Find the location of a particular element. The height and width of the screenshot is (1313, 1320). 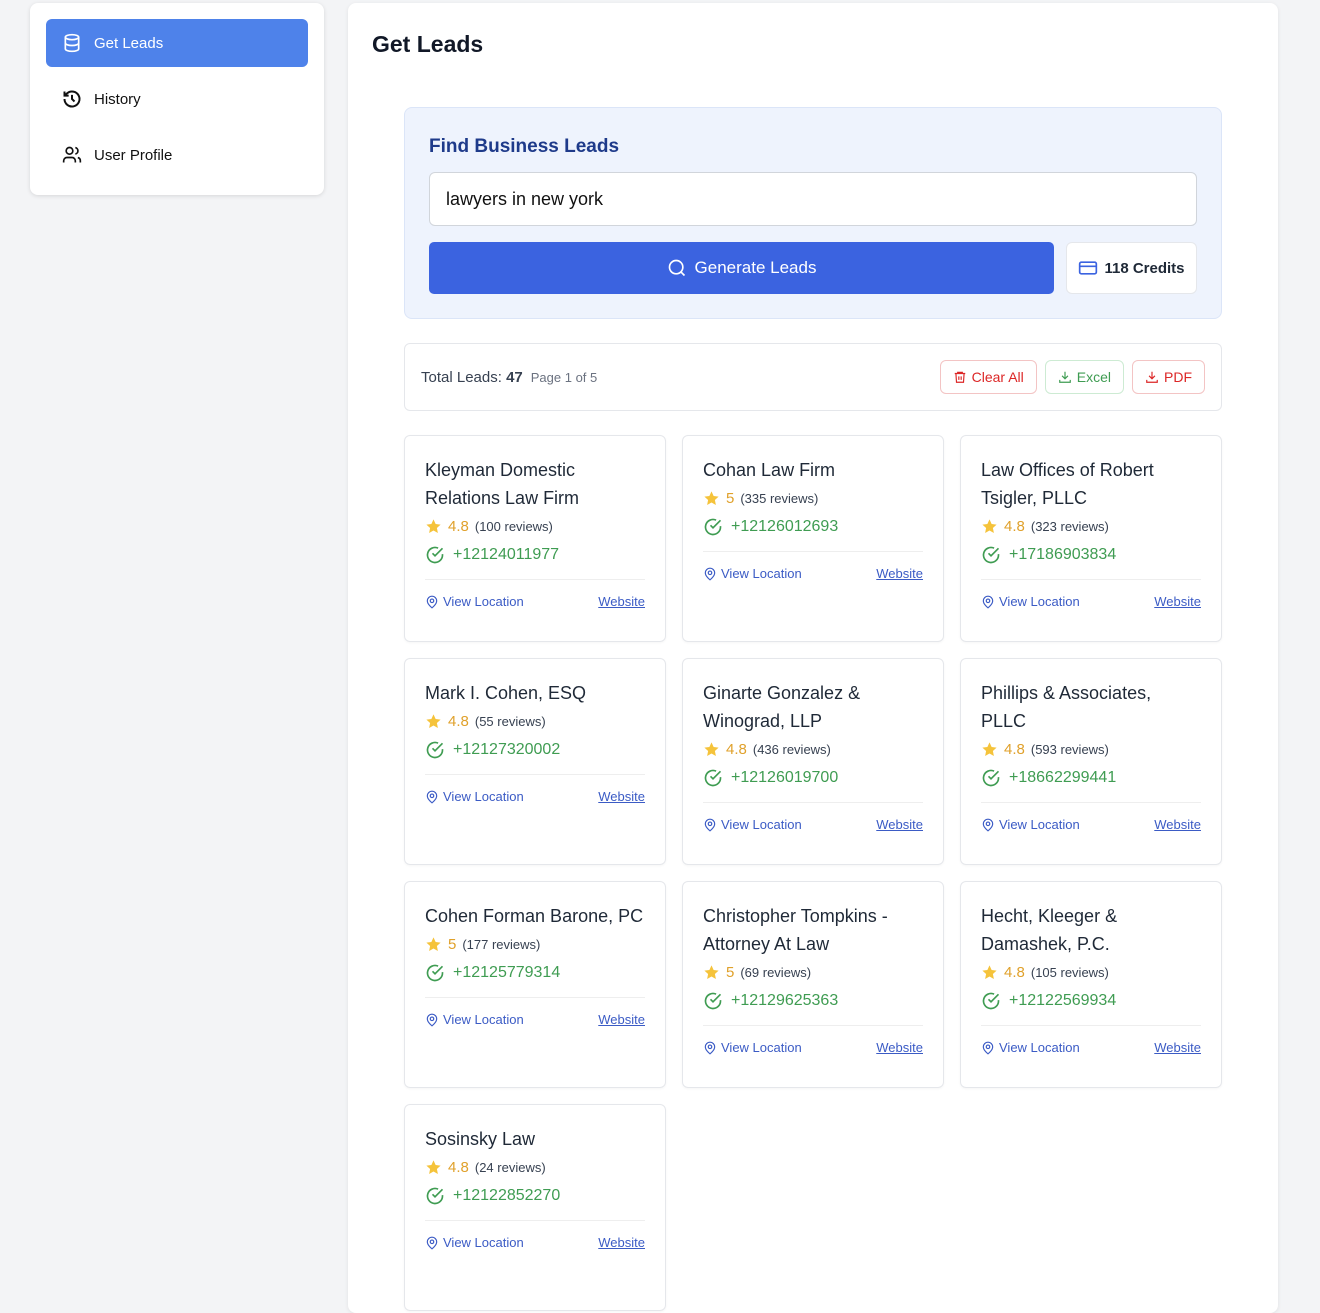

lead-phone: +12124011977 is located at coordinates (535, 555).